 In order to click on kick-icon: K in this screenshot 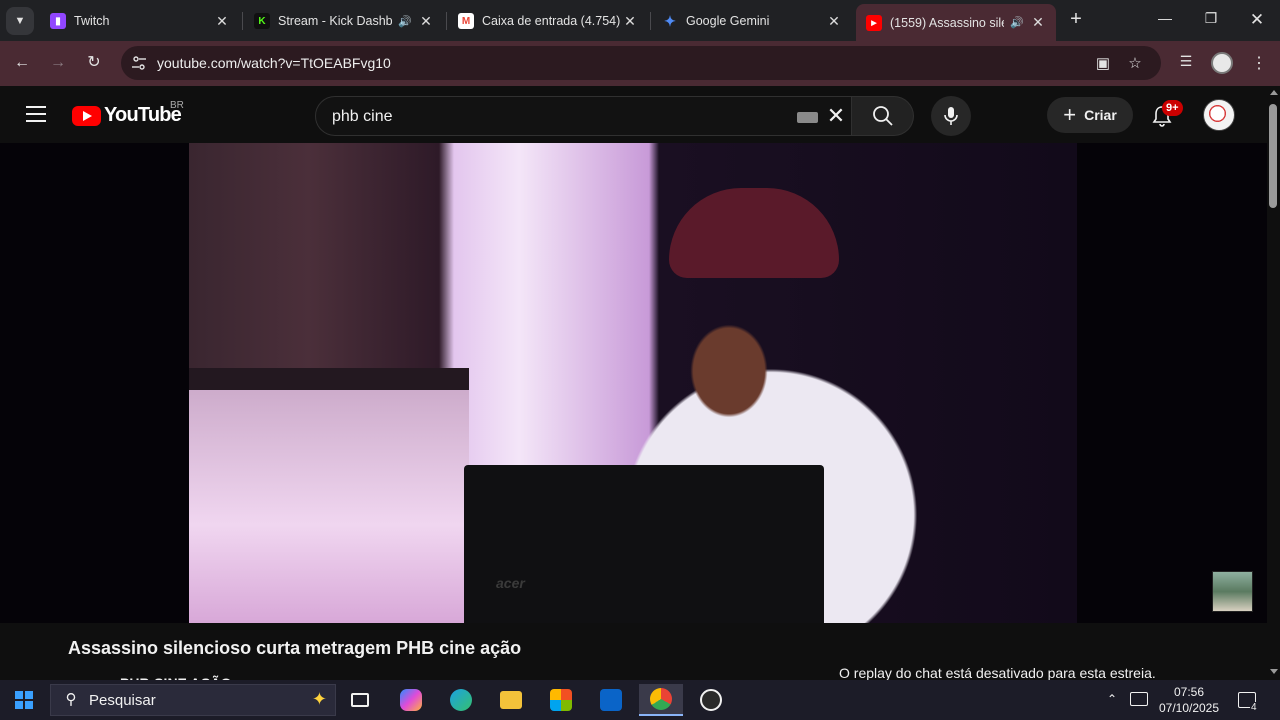, I will do `click(262, 21)`.